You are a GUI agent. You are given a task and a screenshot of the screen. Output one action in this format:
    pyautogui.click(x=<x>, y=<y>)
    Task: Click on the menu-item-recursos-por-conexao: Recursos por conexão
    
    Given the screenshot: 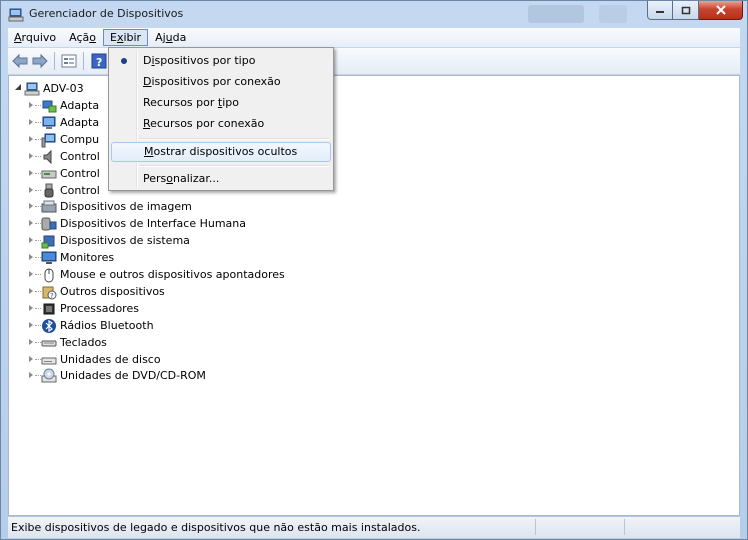 What is the action you would take?
    pyautogui.click(x=221, y=124)
    